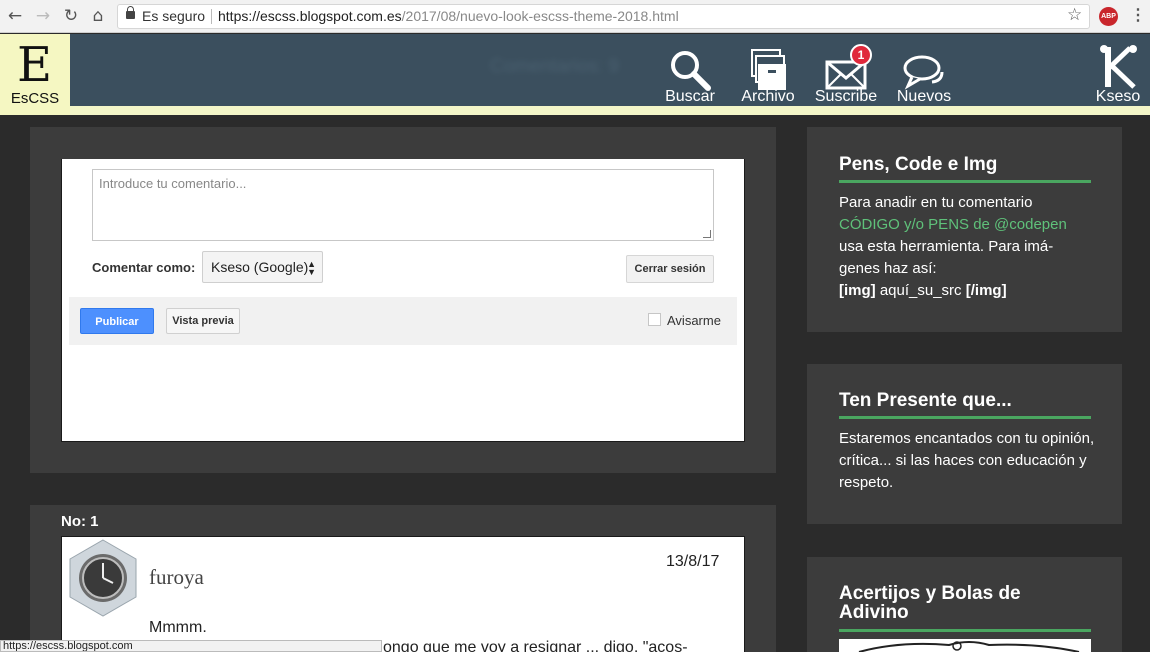  I want to click on widget-text-line: [img] aquí_su_src [/img], so click(969, 291).